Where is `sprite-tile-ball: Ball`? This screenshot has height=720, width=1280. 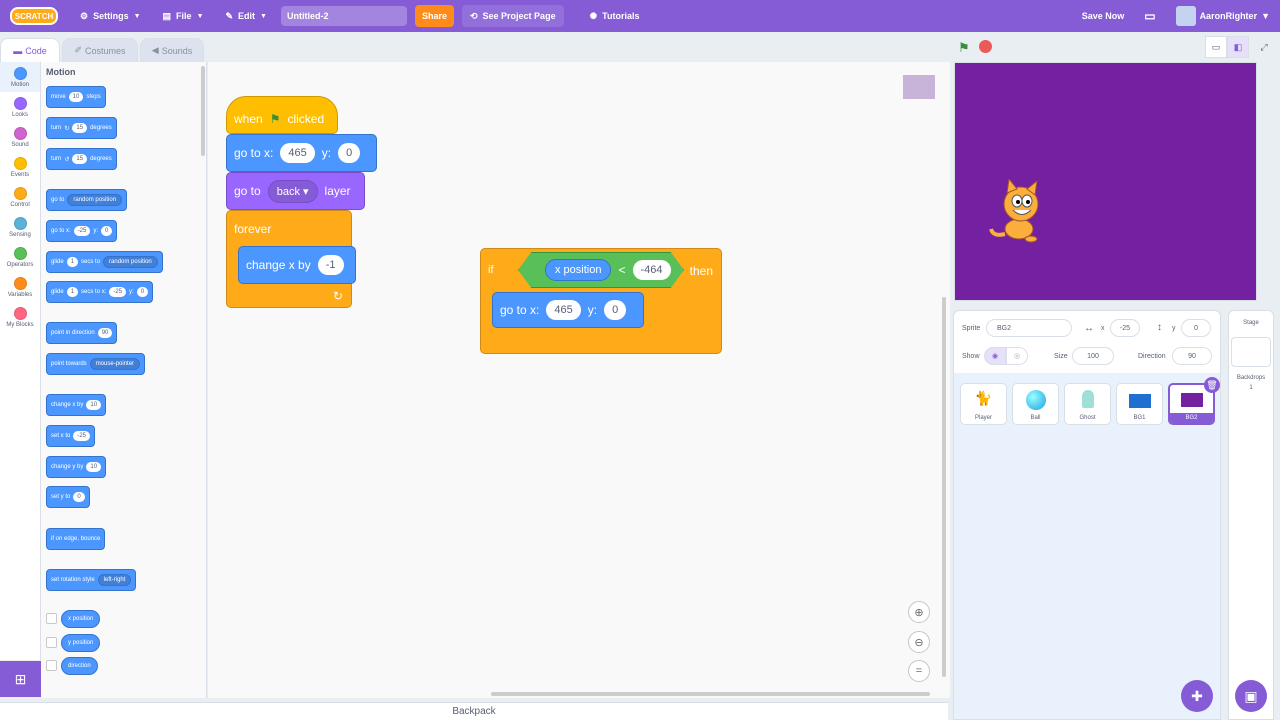 sprite-tile-ball: Ball is located at coordinates (1035, 404).